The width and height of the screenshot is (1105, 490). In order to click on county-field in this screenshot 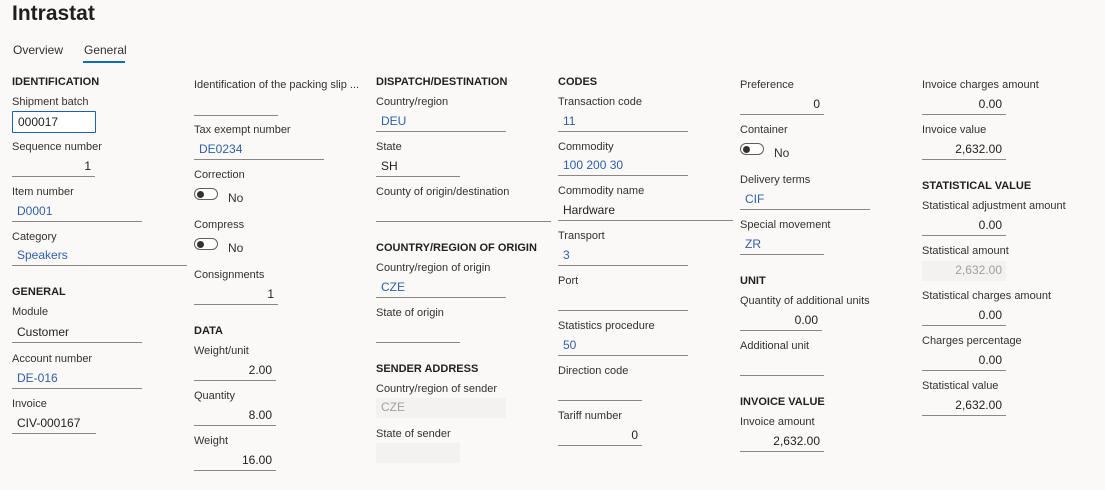, I will do `click(463, 212)`.